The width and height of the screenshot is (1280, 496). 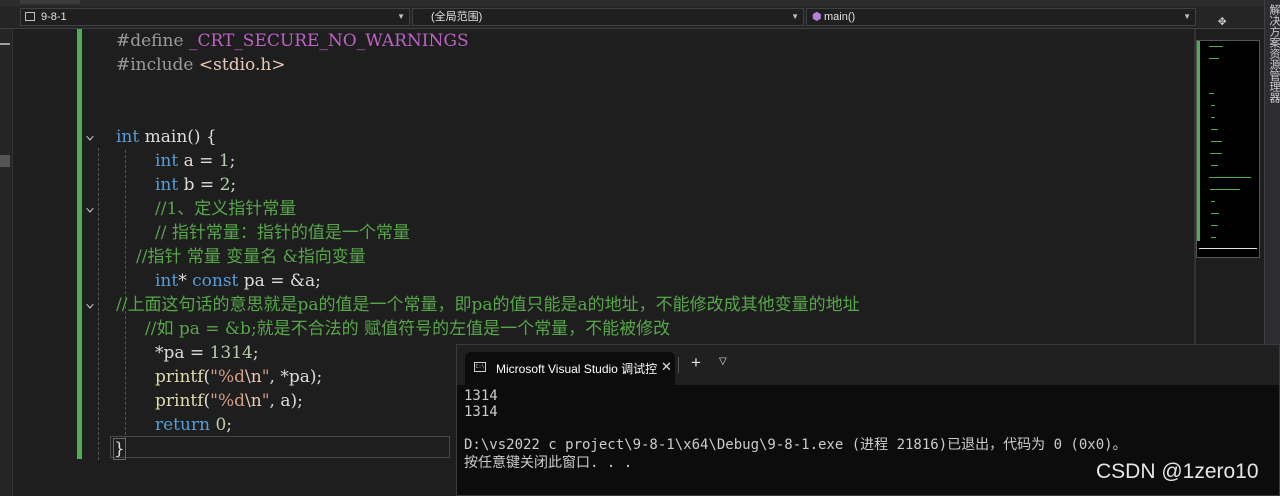 What do you see at coordinates (242, 65) in the screenshot?
I see `include-path: <stdio.h>` at bounding box center [242, 65].